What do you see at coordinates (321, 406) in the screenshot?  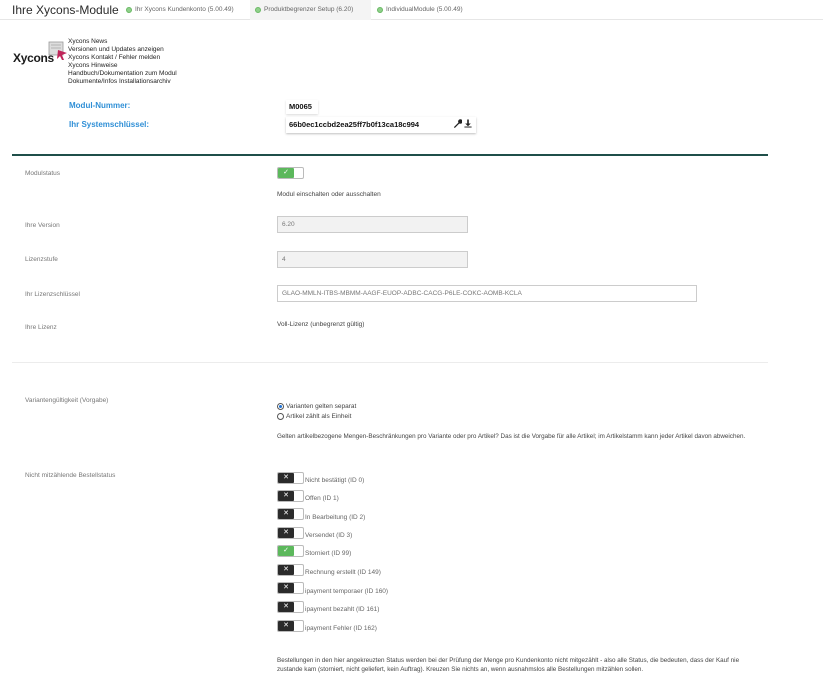 I see `radio-label: Varianten gelten separat` at bounding box center [321, 406].